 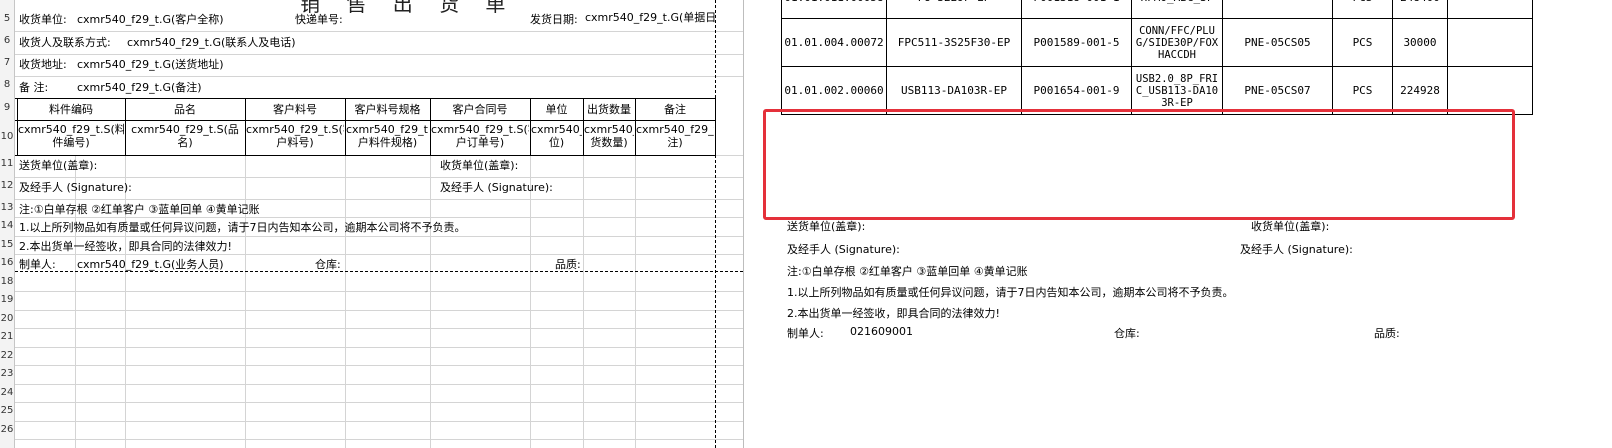 I want to click on preview-maker-value: 021609001, so click(x=881, y=331).